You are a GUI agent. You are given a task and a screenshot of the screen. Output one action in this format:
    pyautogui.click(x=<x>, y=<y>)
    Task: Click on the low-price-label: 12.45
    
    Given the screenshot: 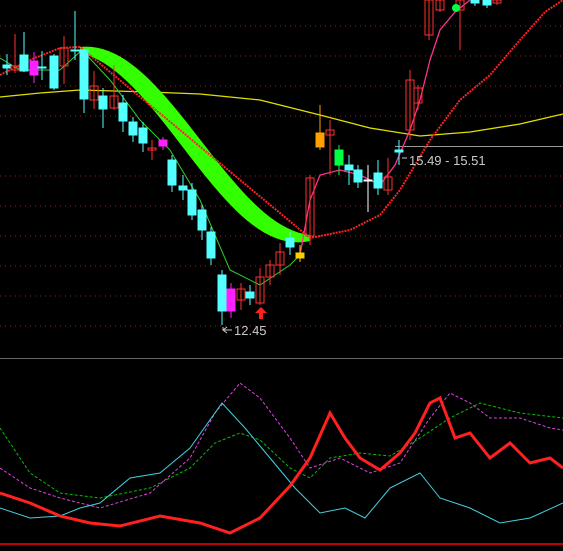 What is the action you would take?
    pyautogui.click(x=250, y=330)
    